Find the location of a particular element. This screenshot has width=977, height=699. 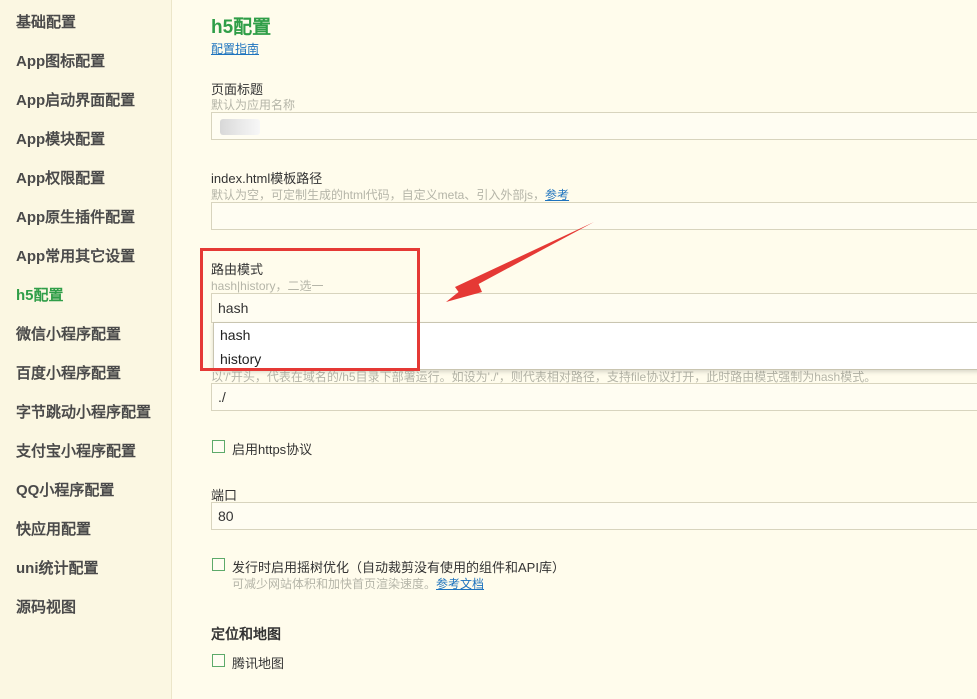

annotation-arrow-icon is located at coordinates (520, 262).